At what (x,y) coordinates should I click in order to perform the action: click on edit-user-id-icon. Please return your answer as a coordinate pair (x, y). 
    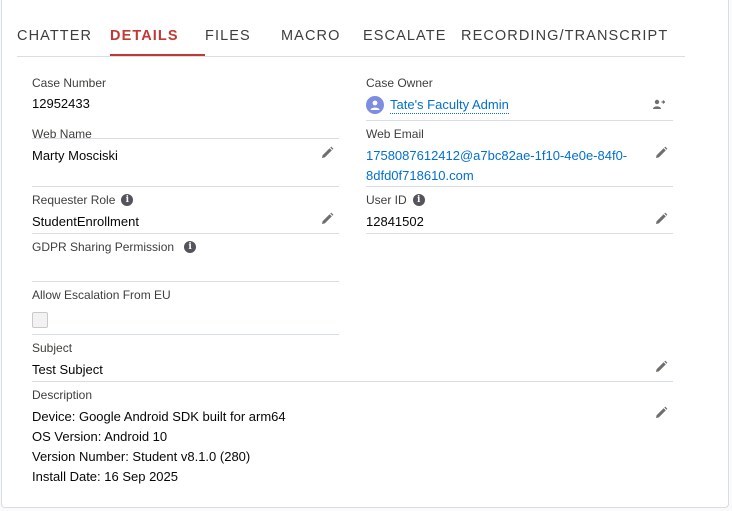
    Looking at the image, I should click on (661, 219).